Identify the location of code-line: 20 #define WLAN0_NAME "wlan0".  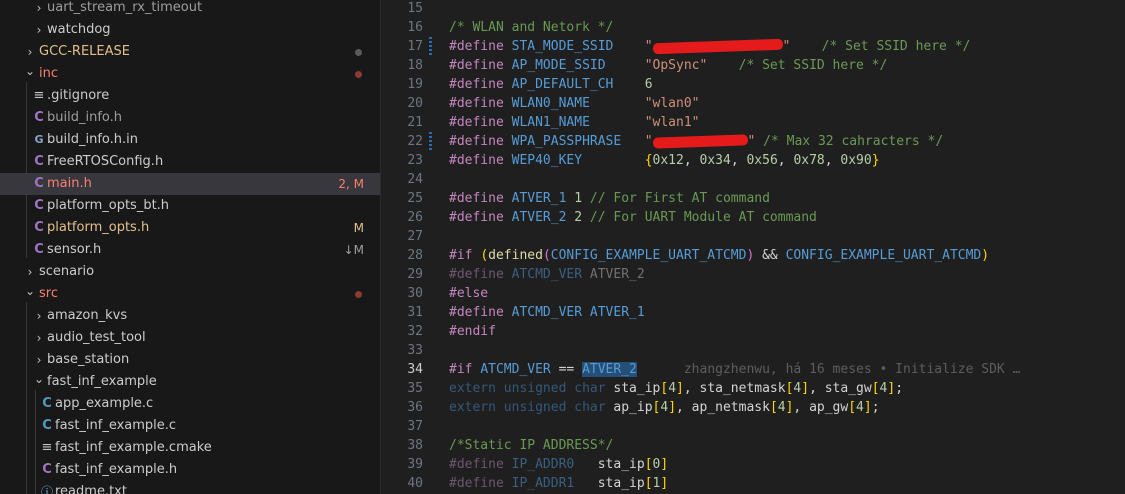
(753, 103).